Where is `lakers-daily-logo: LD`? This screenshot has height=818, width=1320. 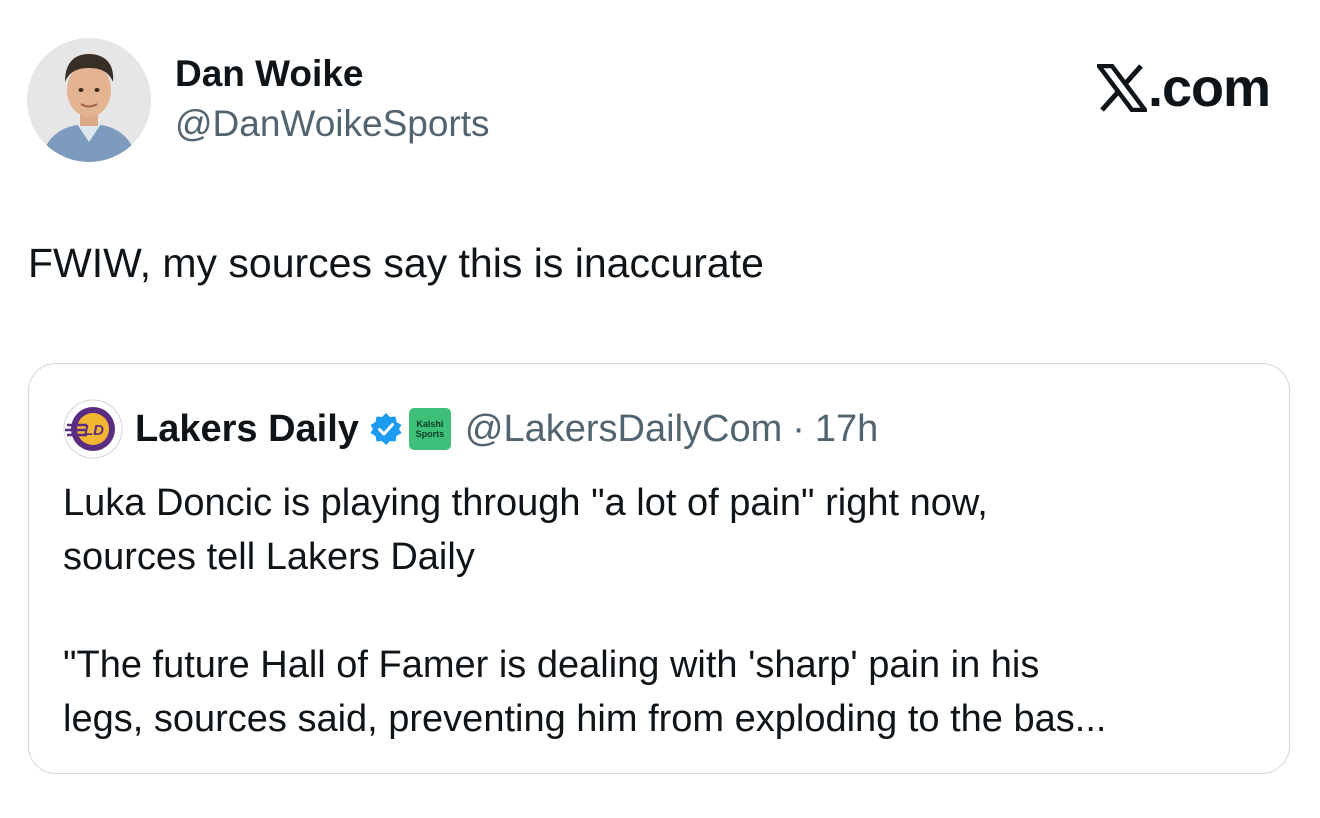 lakers-daily-logo: LD is located at coordinates (93, 429).